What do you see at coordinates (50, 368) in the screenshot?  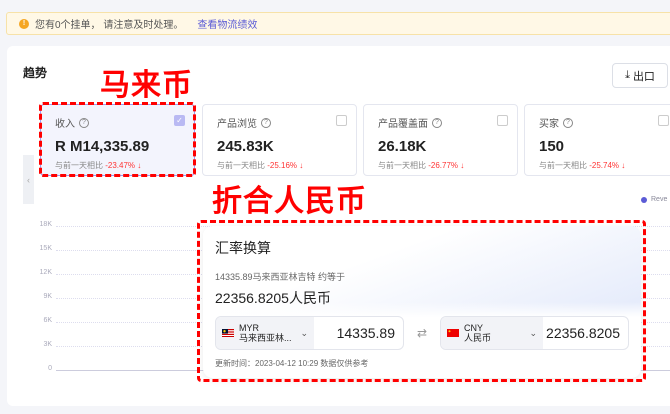 I see `y-tick-label: 0` at bounding box center [50, 368].